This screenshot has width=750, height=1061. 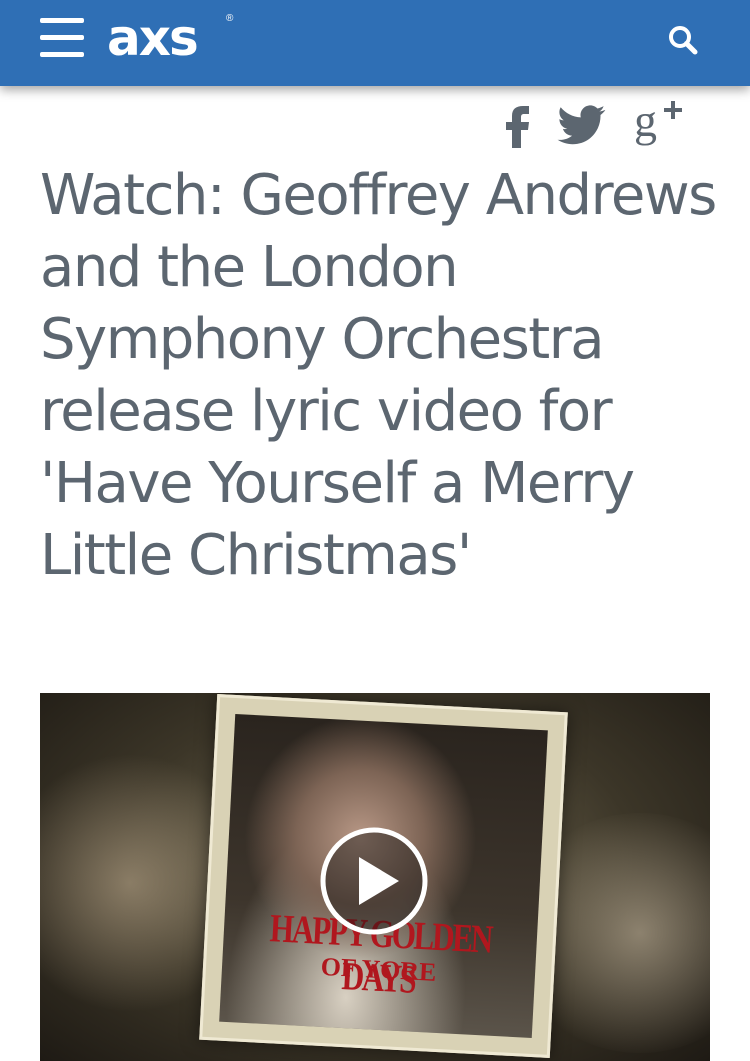 I want to click on top-navigation-bar: axs ®, so click(x=375, y=43).